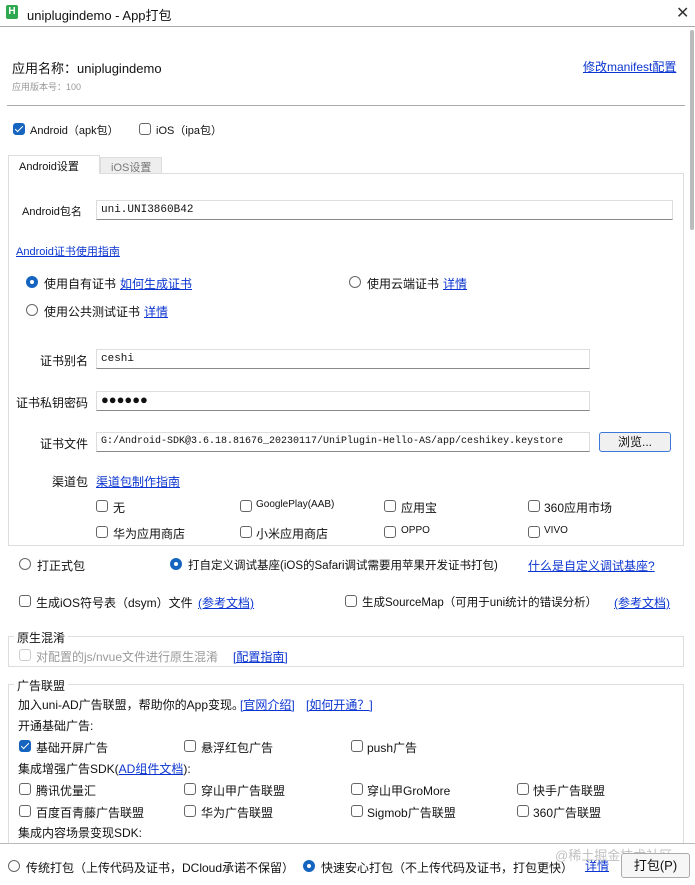 The height and width of the screenshot is (885, 695). Describe the element at coordinates (114, 603) in the screenshot. I see `dsym-label: 生成iOS符号表（dsym）文件` at that location.